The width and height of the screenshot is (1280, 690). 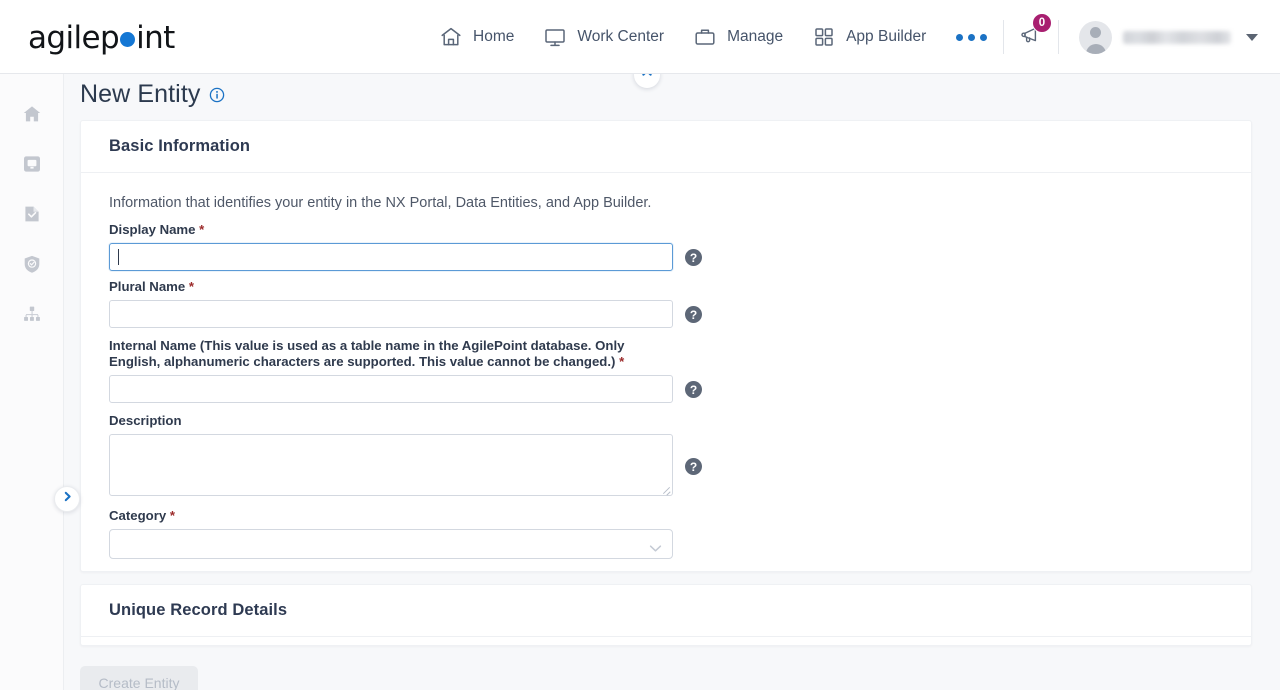 What do you see at coordinates (155, 38) in the screenshot?
I see `logo-text-second: int` at bounding box center [155, 38].